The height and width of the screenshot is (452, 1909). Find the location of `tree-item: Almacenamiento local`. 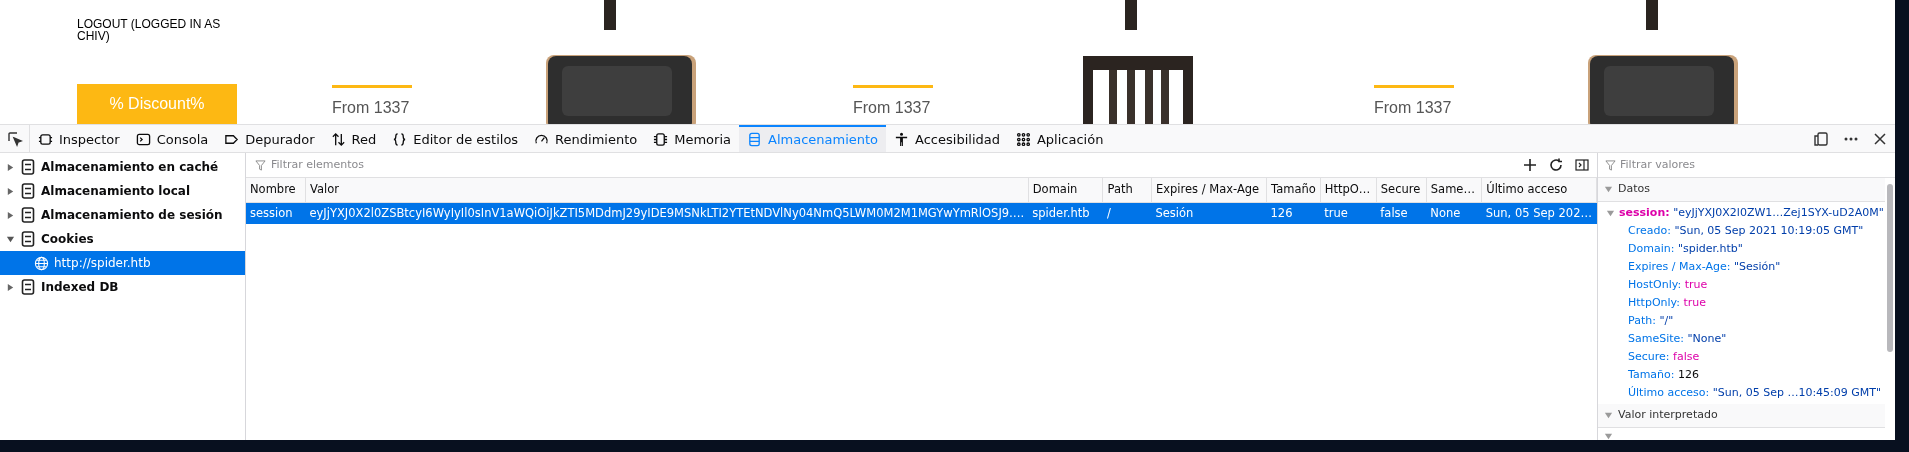

tree-item: Almacenamiento local is located at coordinates (122, 191).